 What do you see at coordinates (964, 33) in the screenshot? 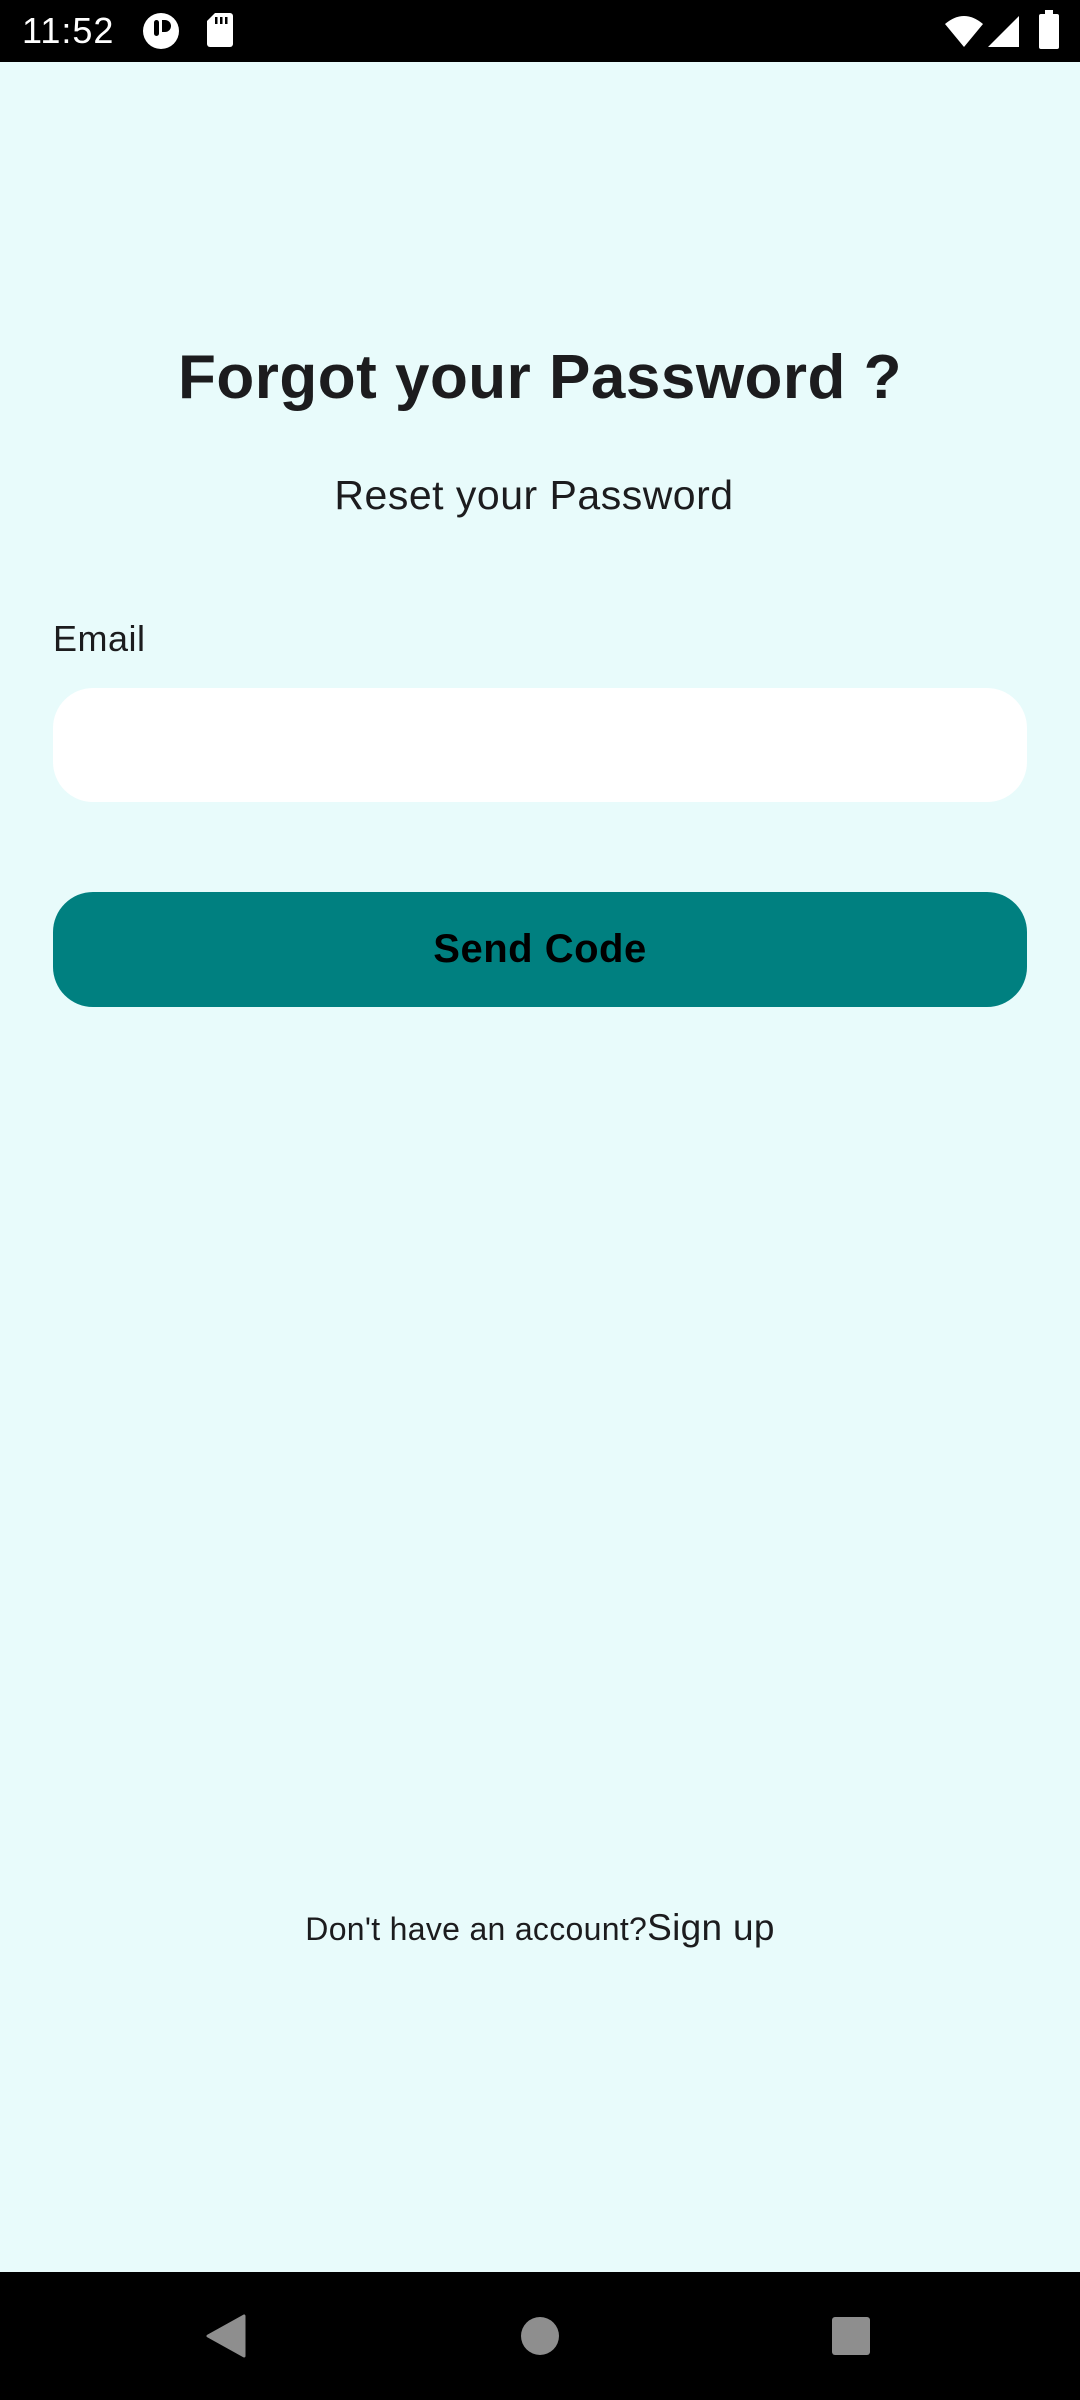
I see `wifi-icon` at bounding box center [964, 33].